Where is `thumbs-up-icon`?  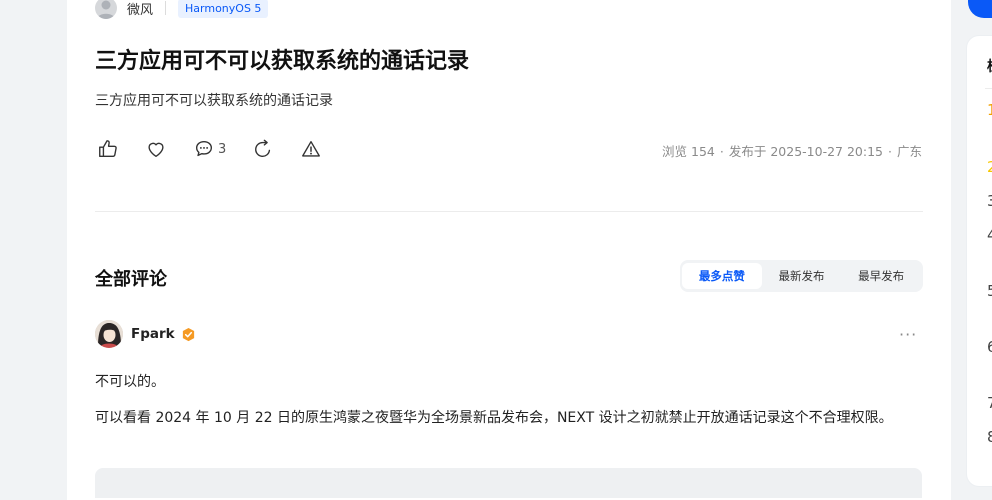
thumbs-up-icon is located at coordinates (108, 149).